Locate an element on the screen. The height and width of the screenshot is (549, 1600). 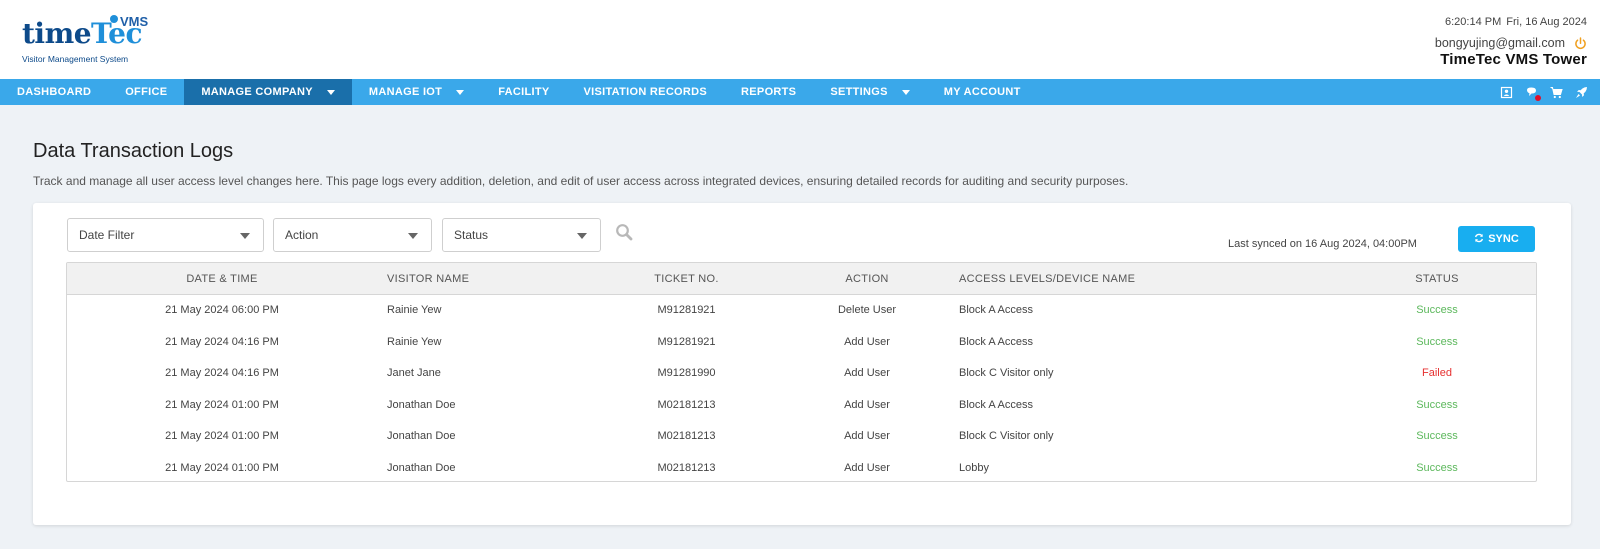
column-header-visitor-name: VISITOR NAME is located at coordinates (428, 279).